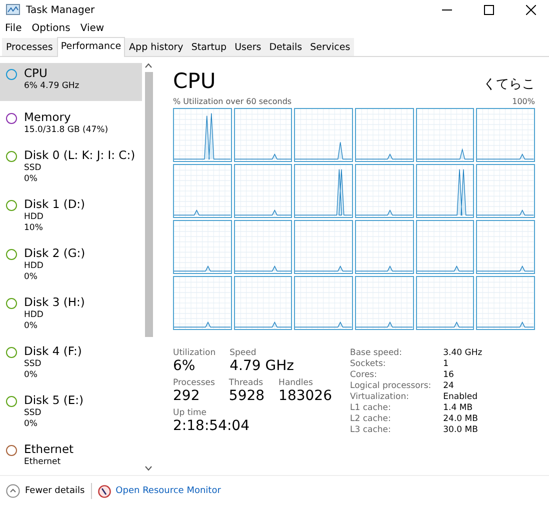  Describe the element at coordinates (48, 117) in the screenshot. I see `device-name: Memory` at that location.